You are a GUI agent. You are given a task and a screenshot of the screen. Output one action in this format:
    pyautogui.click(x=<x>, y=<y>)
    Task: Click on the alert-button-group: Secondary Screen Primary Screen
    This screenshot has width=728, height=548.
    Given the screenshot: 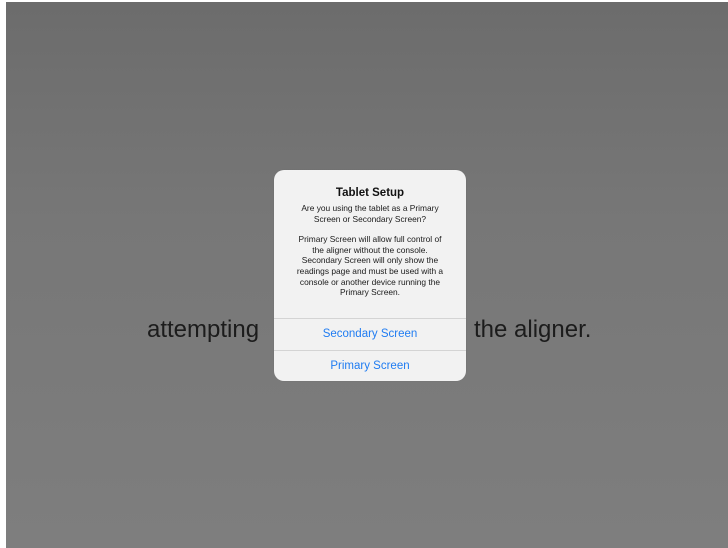 What is the action you would take?
    pyautogui.click(x=370, y=349)
    